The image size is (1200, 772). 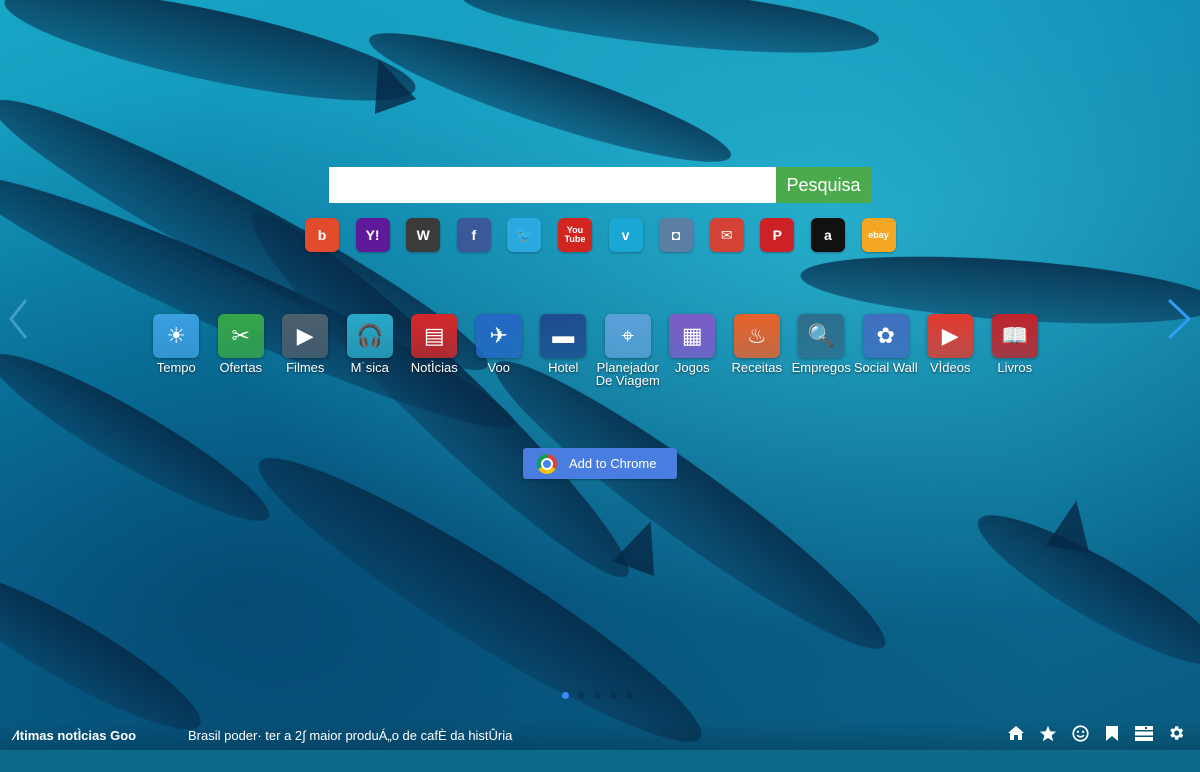 I want to click on facebook-glyph: f, so click(x=474, y=235).